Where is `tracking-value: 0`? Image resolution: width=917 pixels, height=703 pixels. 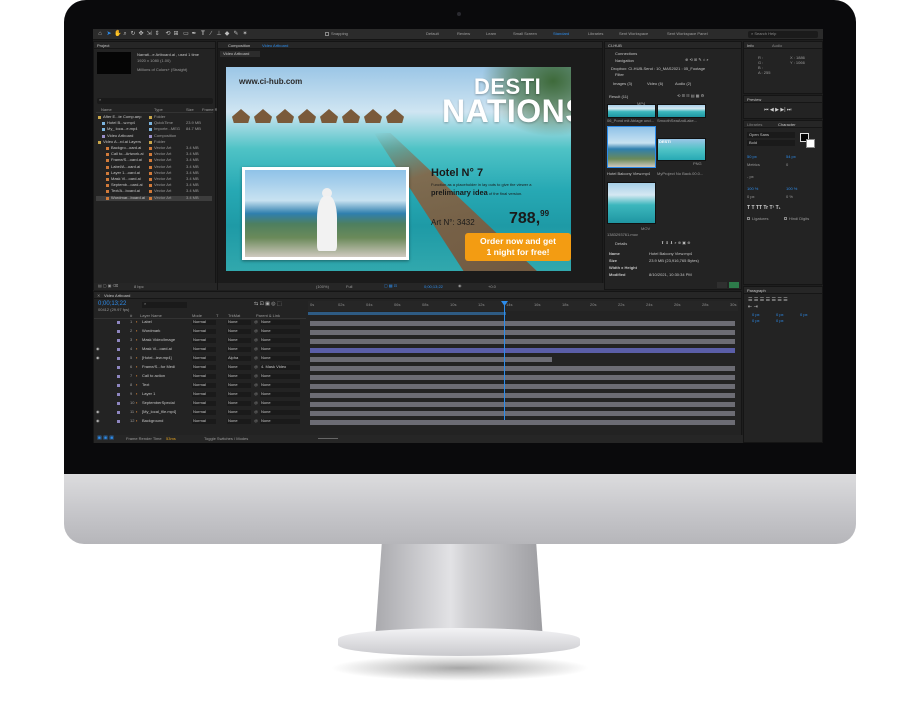
tracking-value: 0 is located at coordinates (787, 165).